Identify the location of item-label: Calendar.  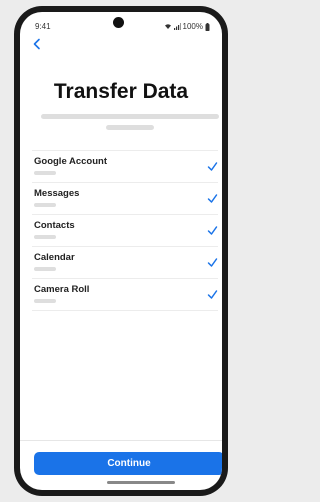
(54, 257).